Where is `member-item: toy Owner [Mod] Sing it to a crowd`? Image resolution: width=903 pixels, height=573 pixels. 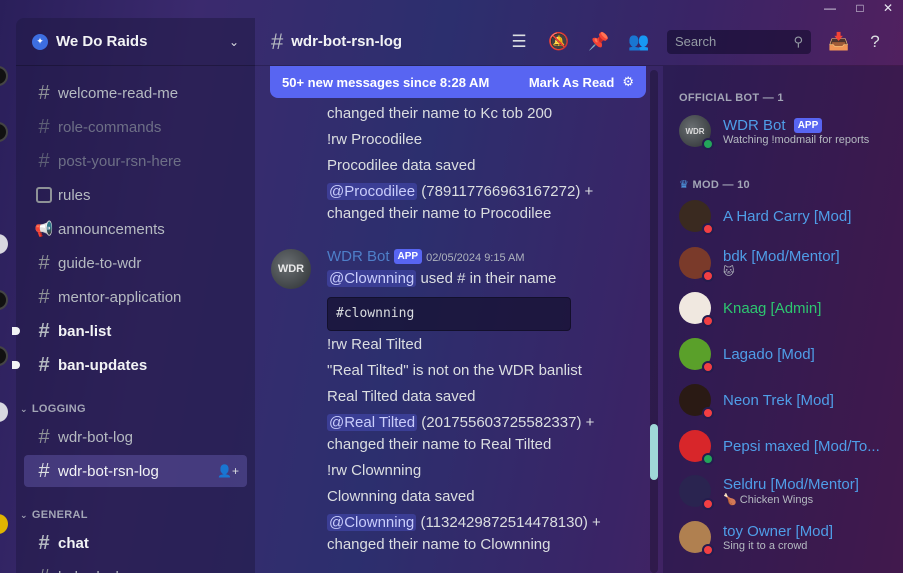 member-item: toy Owner [Mod] Sing it to a crowd is located at coordinates (791, 537).